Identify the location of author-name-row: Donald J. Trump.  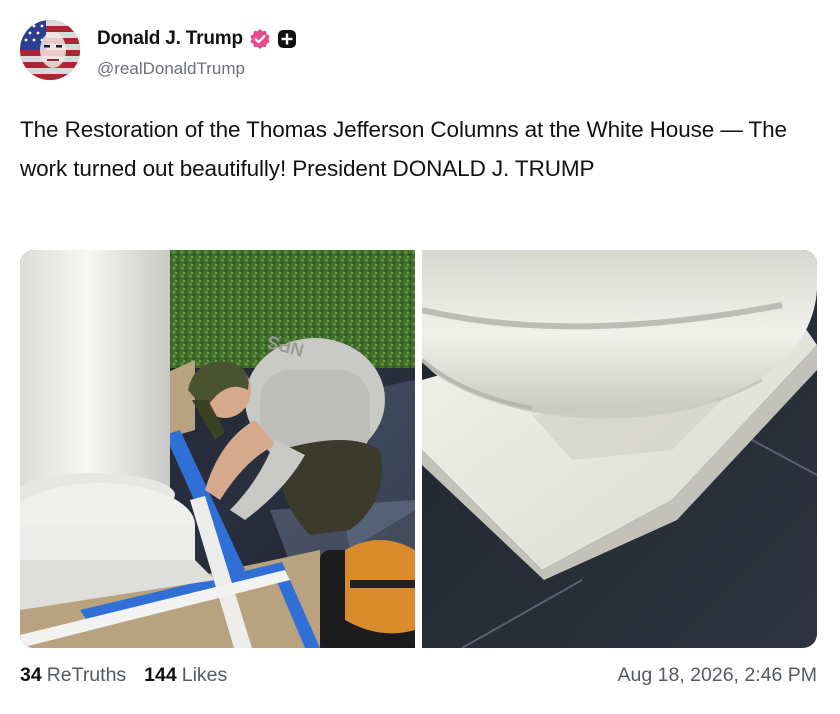
(197, 39).